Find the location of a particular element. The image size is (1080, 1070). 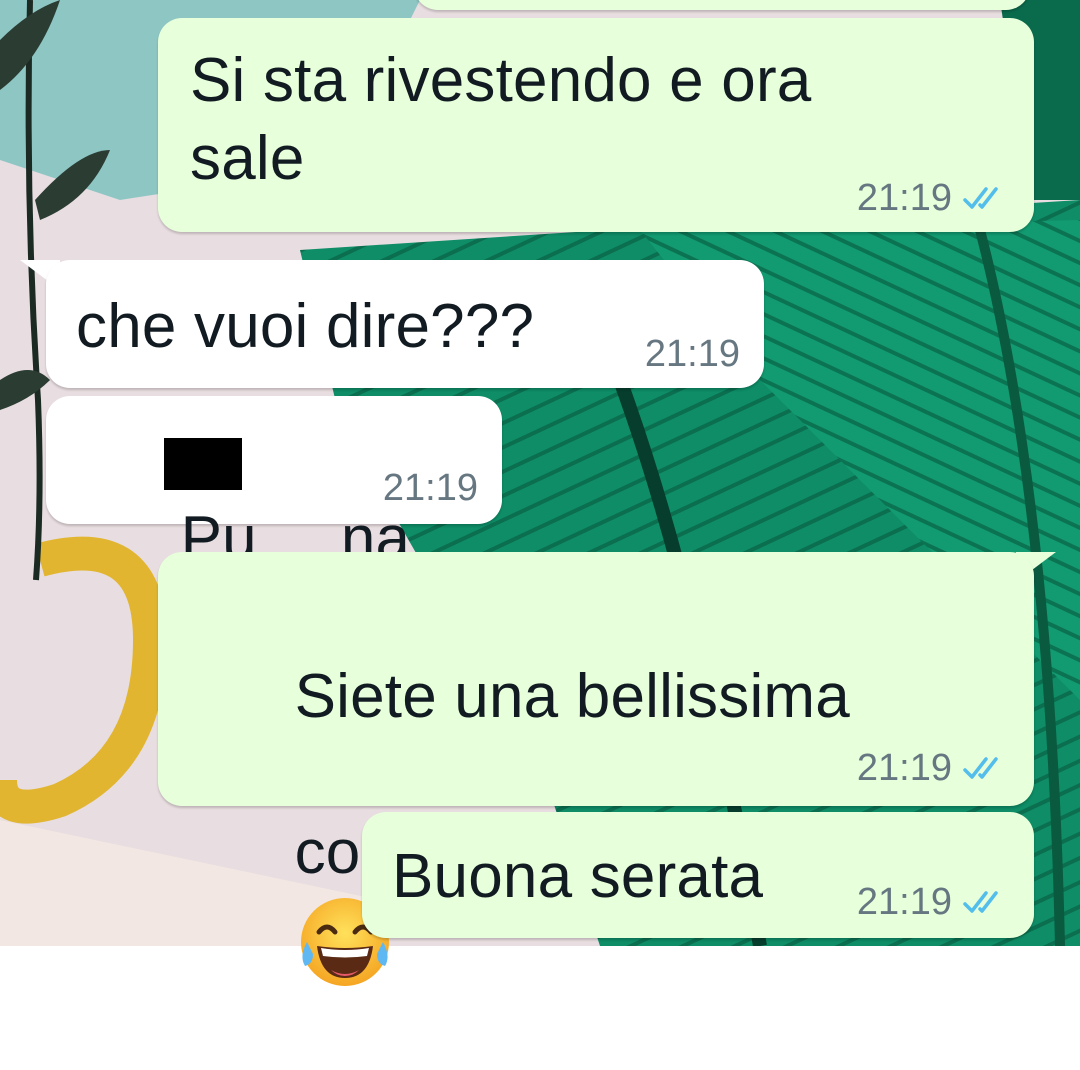

redaction-block is located at coordinates (203, 464).